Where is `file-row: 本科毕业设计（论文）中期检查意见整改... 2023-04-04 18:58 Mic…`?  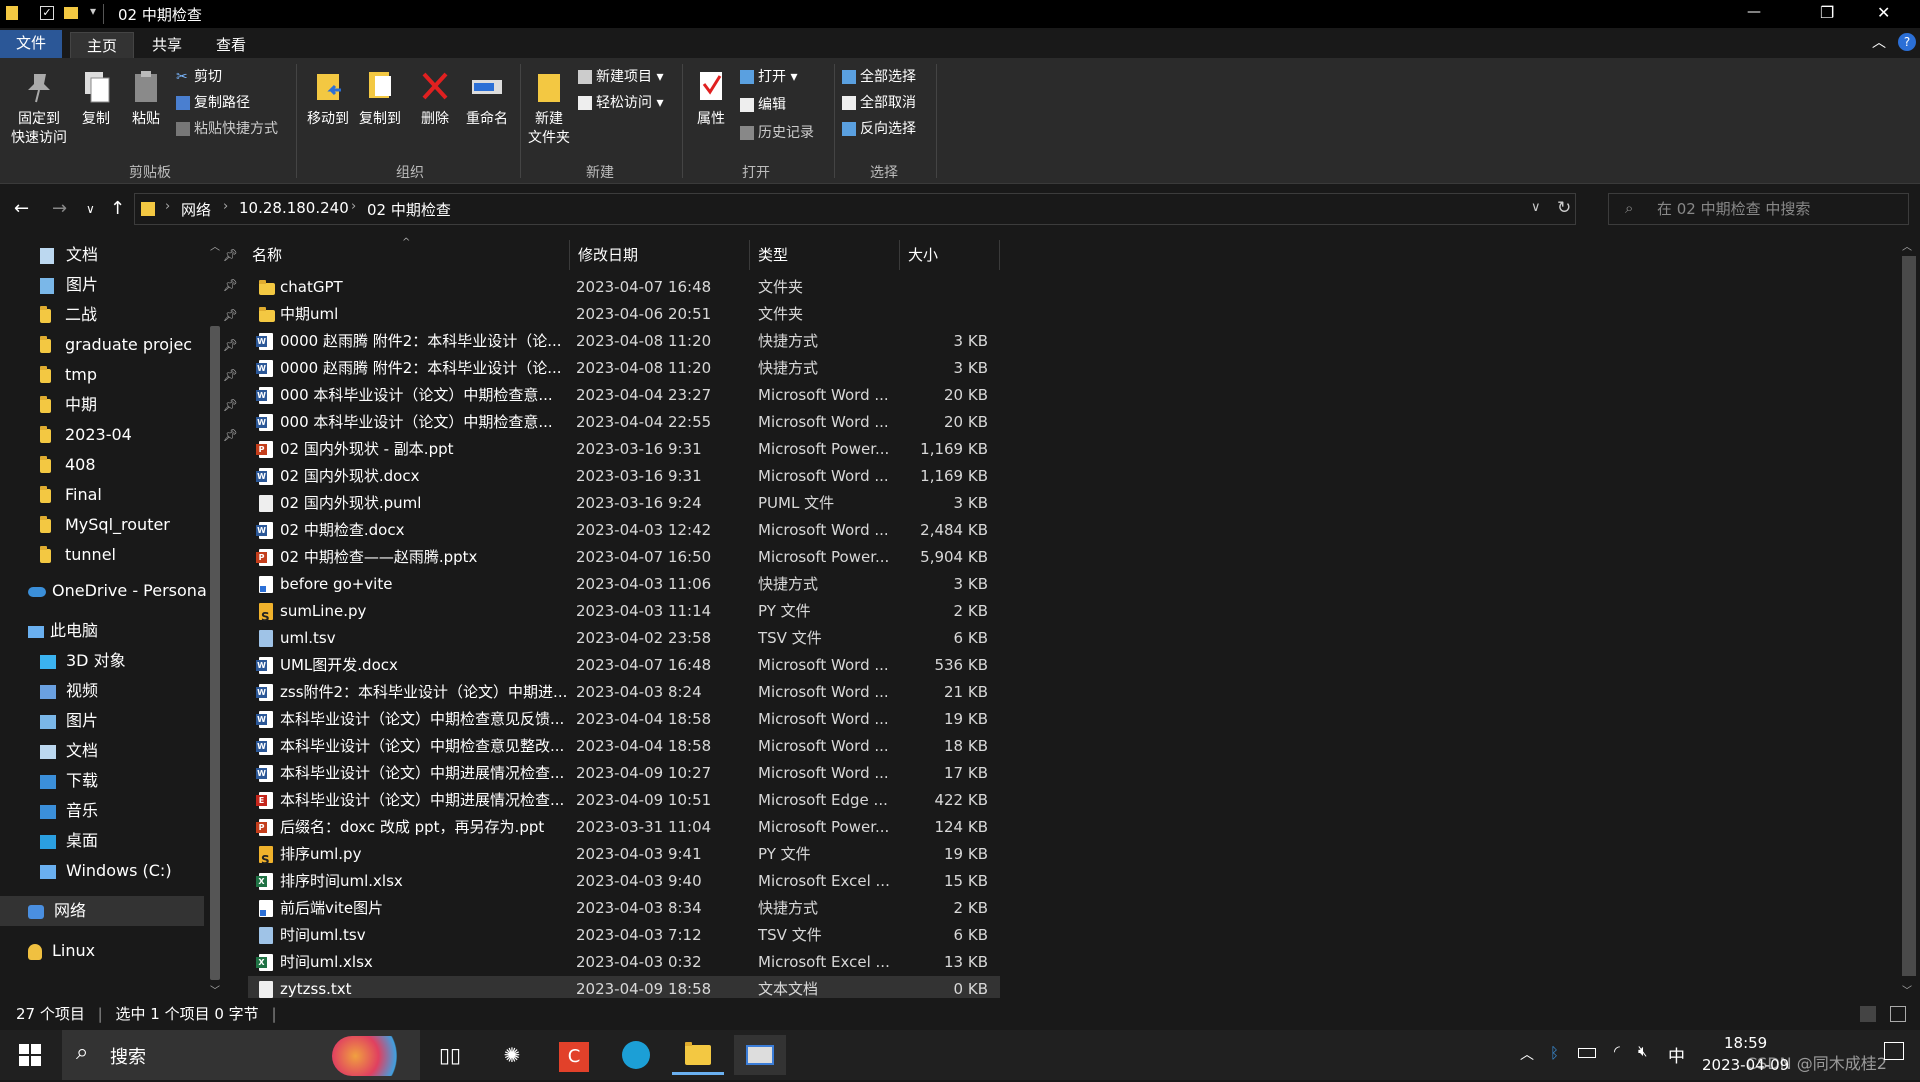 file-row: 本科毕业设计（论文）中期检查意见整改... 2023-04-04 18:58 Mic… is located at coordinates (624, 746).